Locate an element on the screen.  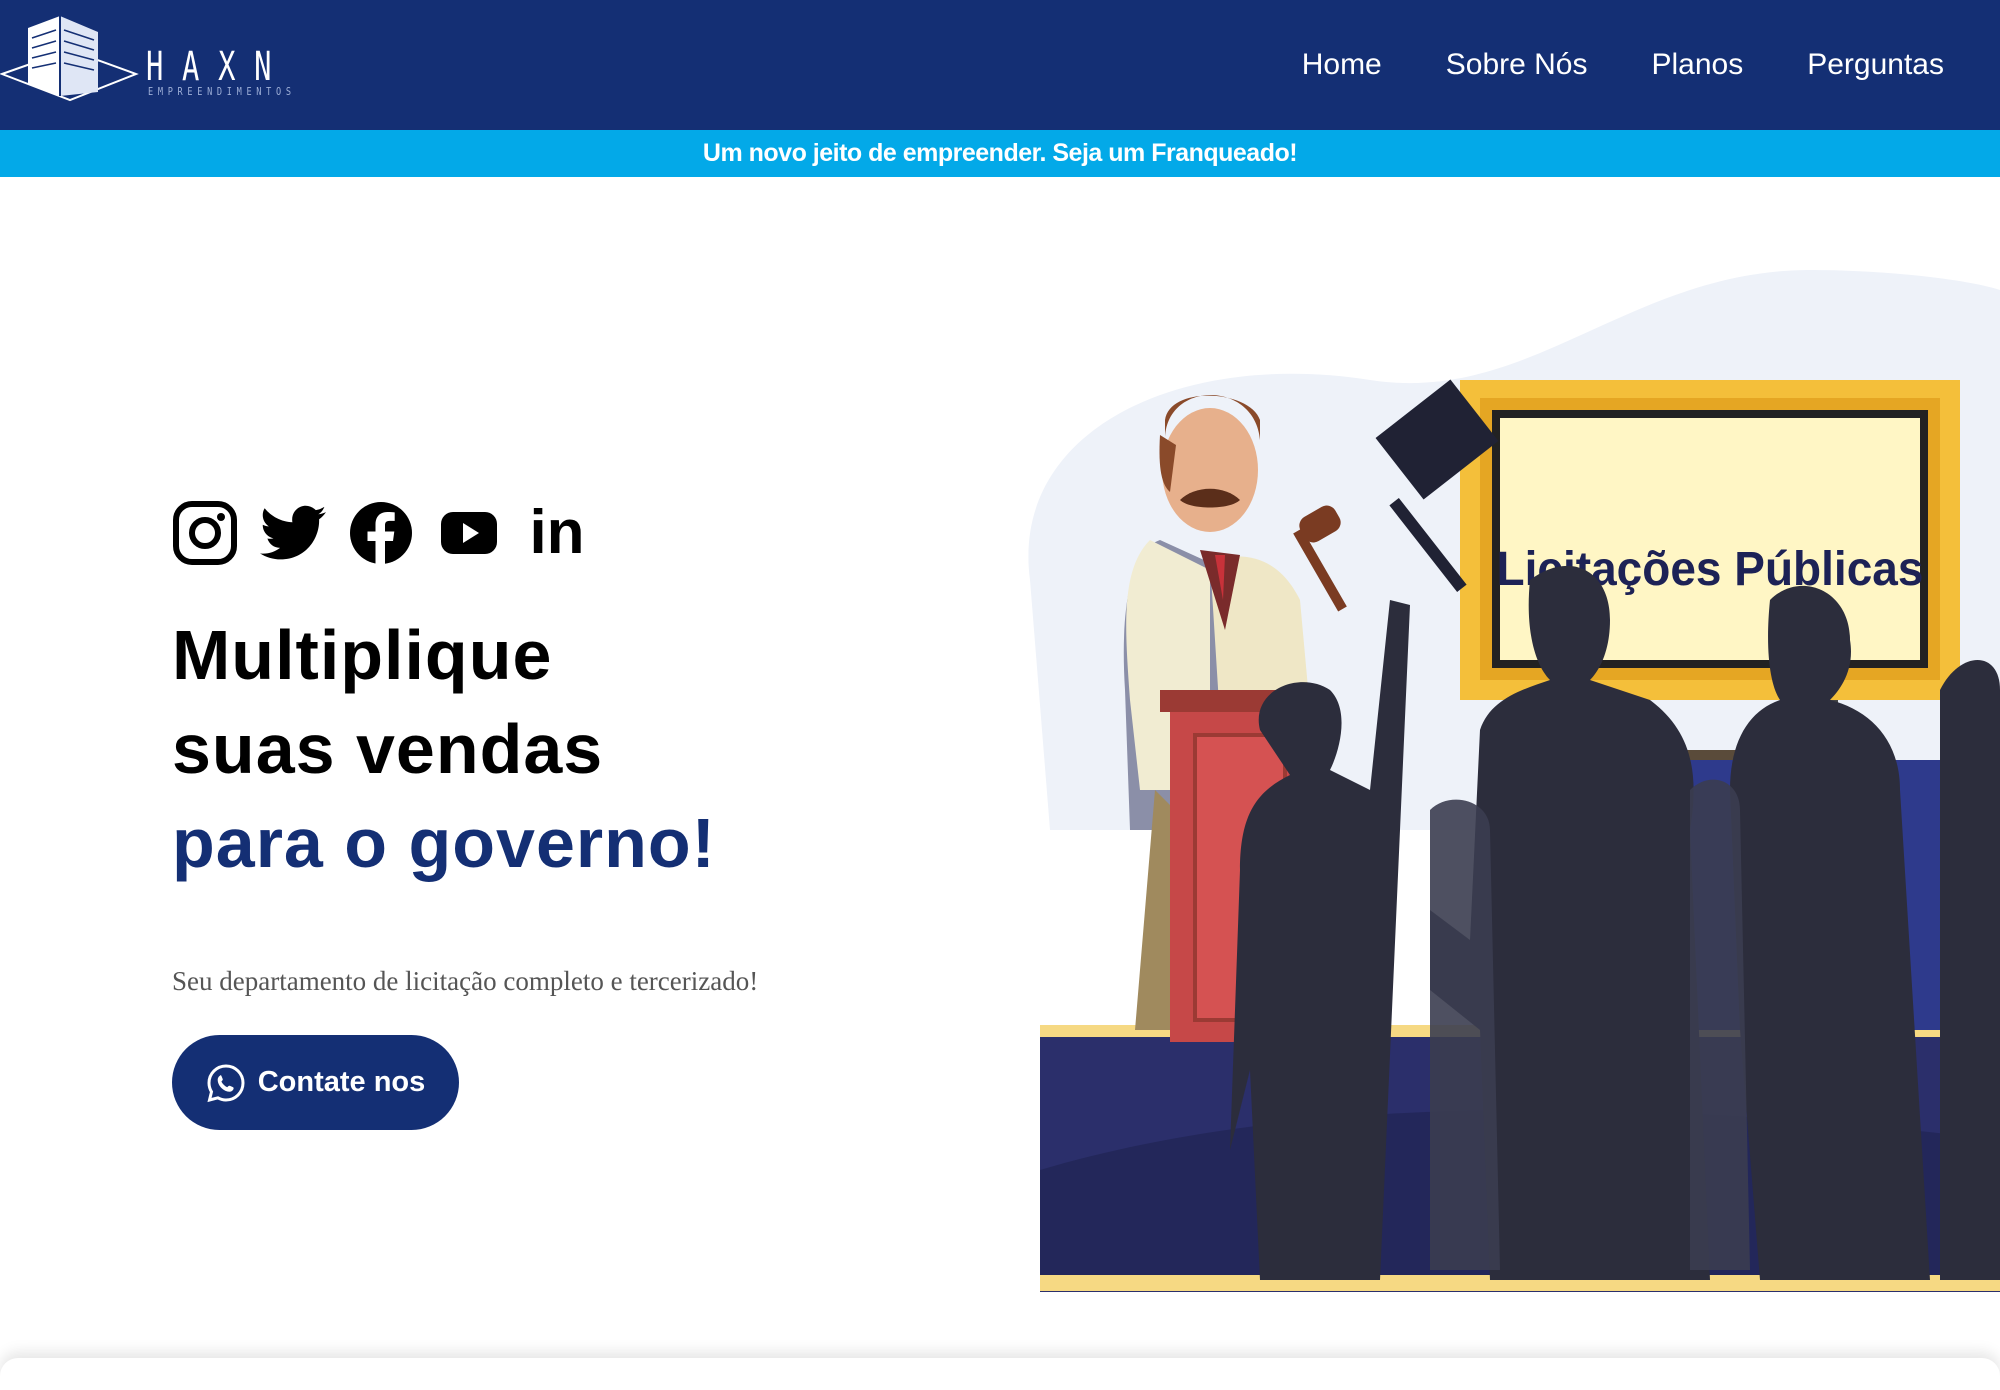
youtube-icon is located at coordinates (469, 533).